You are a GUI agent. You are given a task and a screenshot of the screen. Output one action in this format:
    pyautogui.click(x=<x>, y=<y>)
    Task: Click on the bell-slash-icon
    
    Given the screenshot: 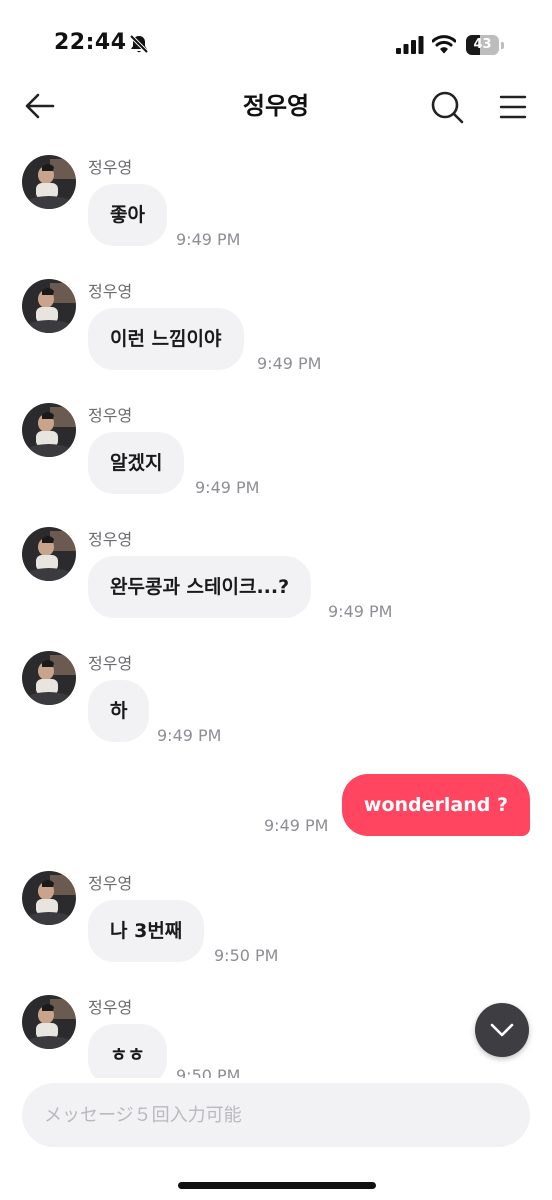 What is the action you would take?
    pyautogui.click(x=139, y=44)
    